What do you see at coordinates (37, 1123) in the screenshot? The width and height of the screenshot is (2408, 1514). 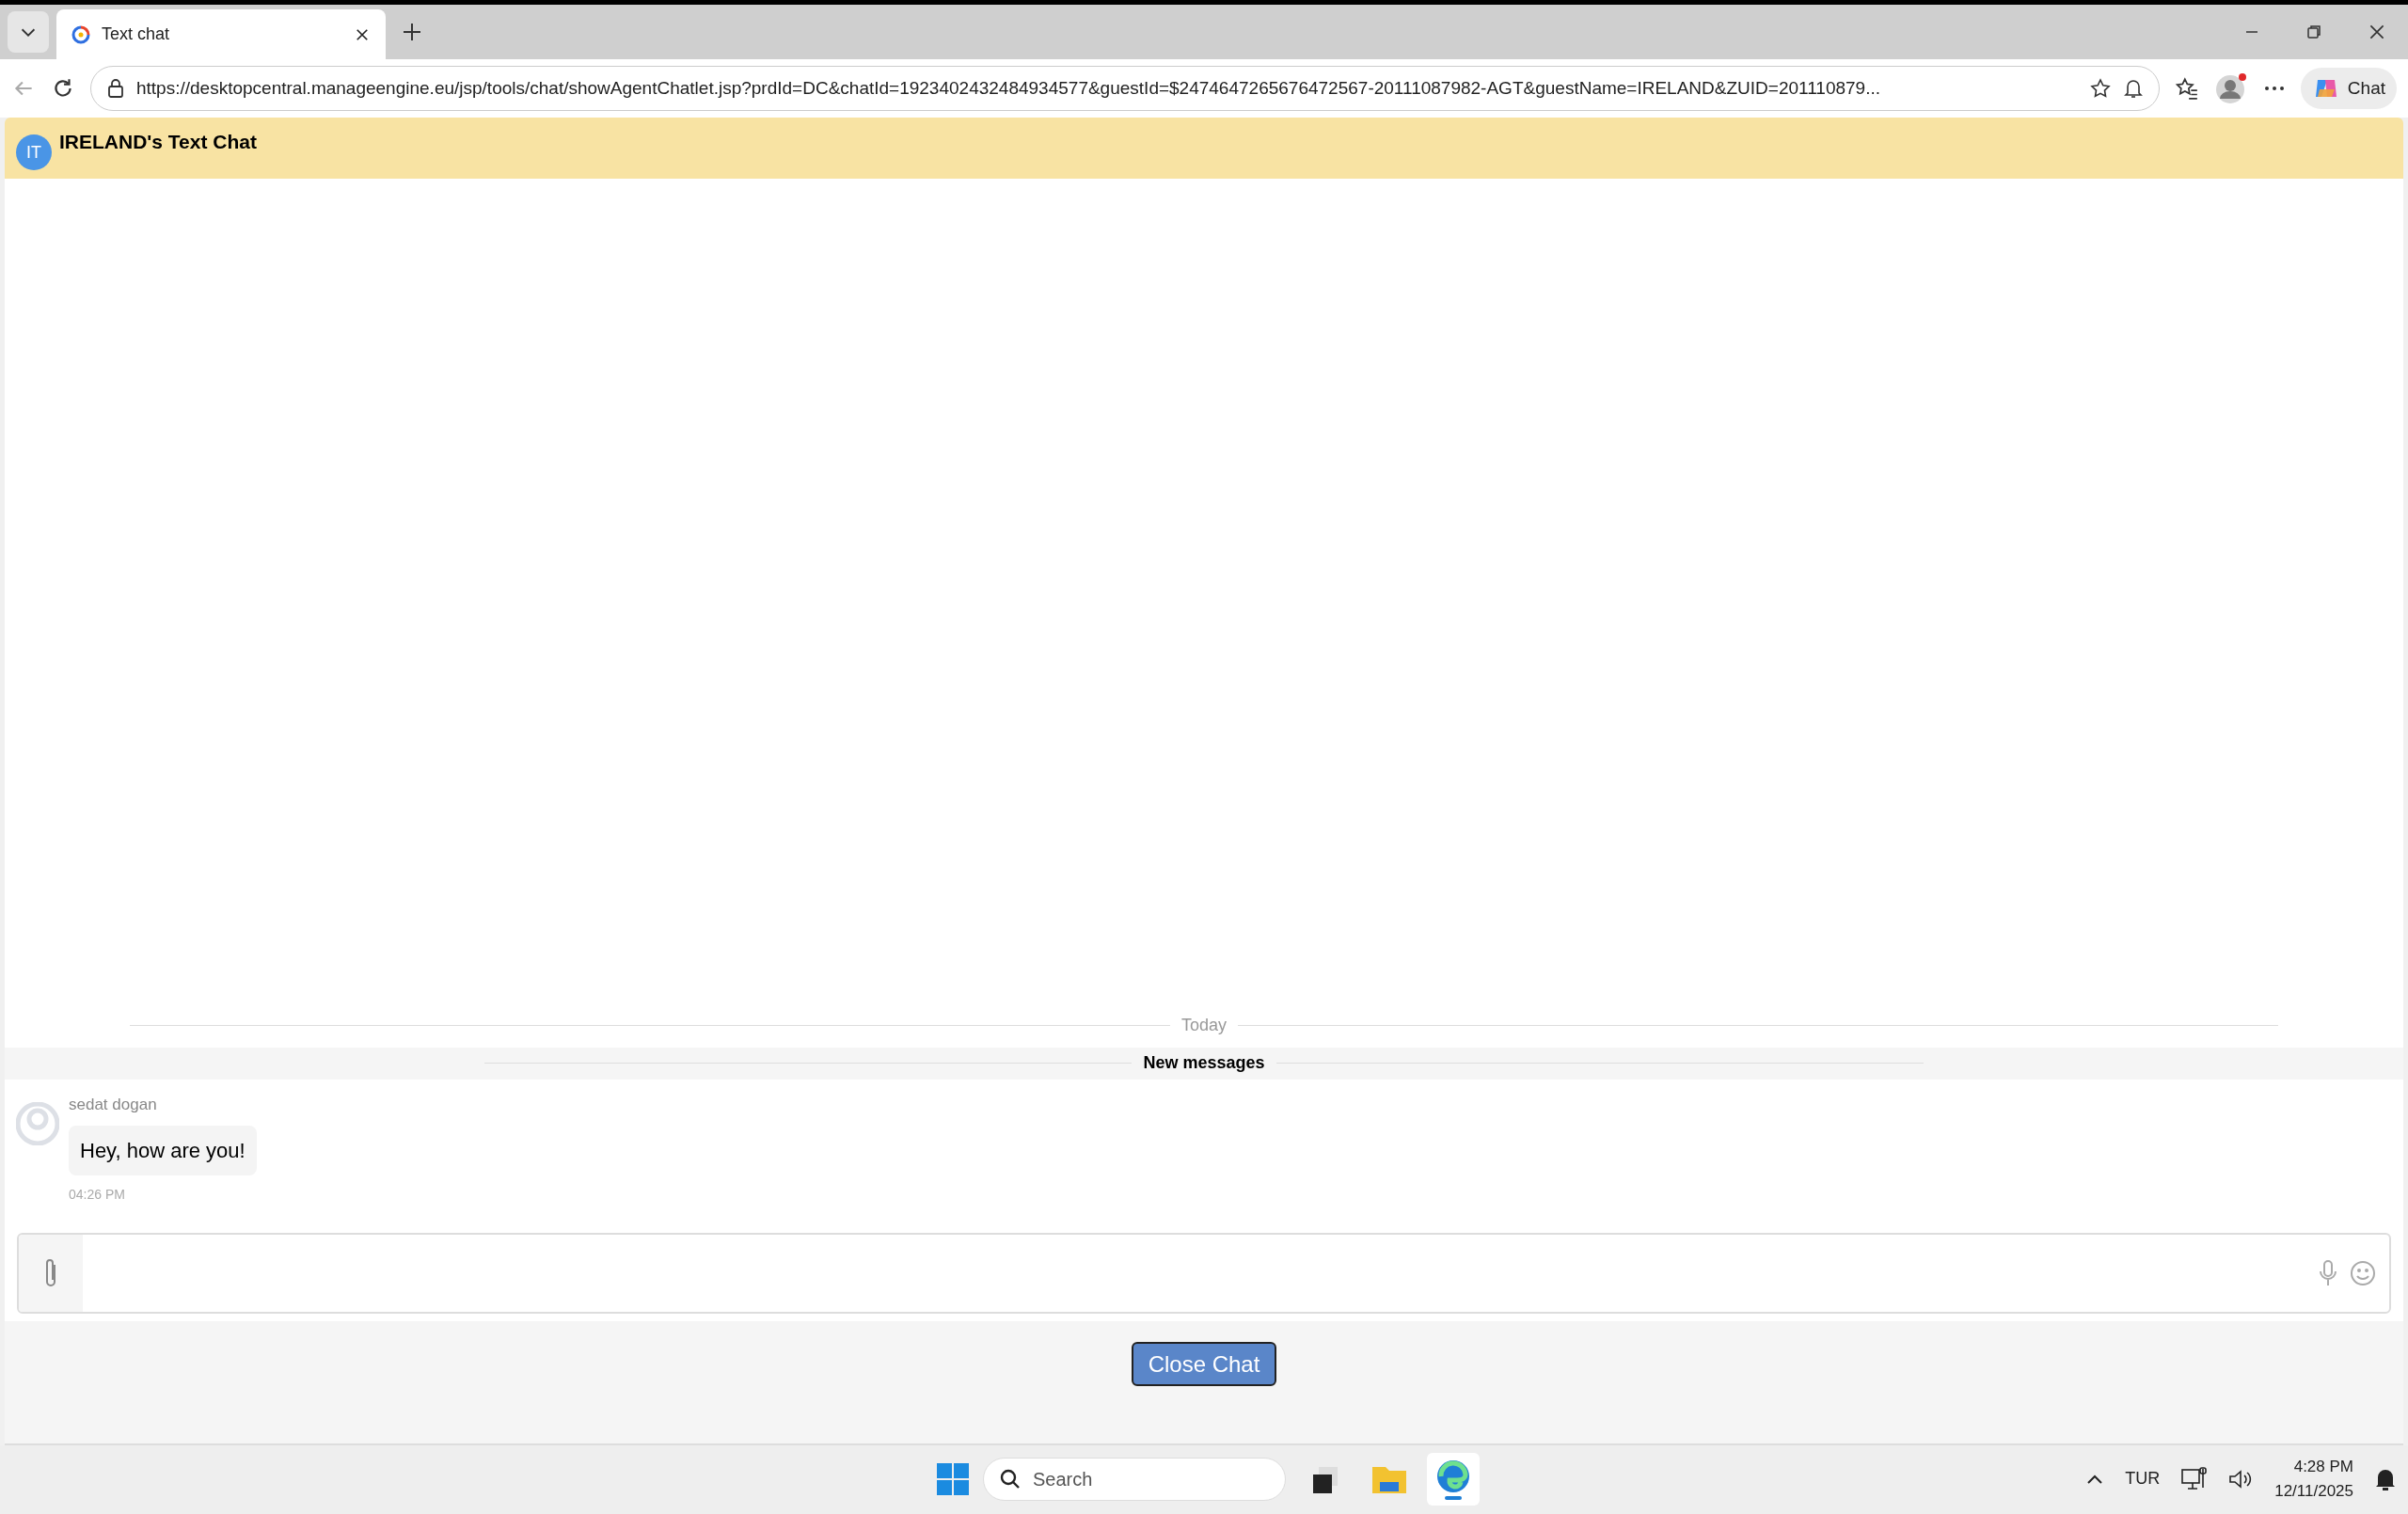 I see `user-avatar-icon` at bounding box center [37, 1123].